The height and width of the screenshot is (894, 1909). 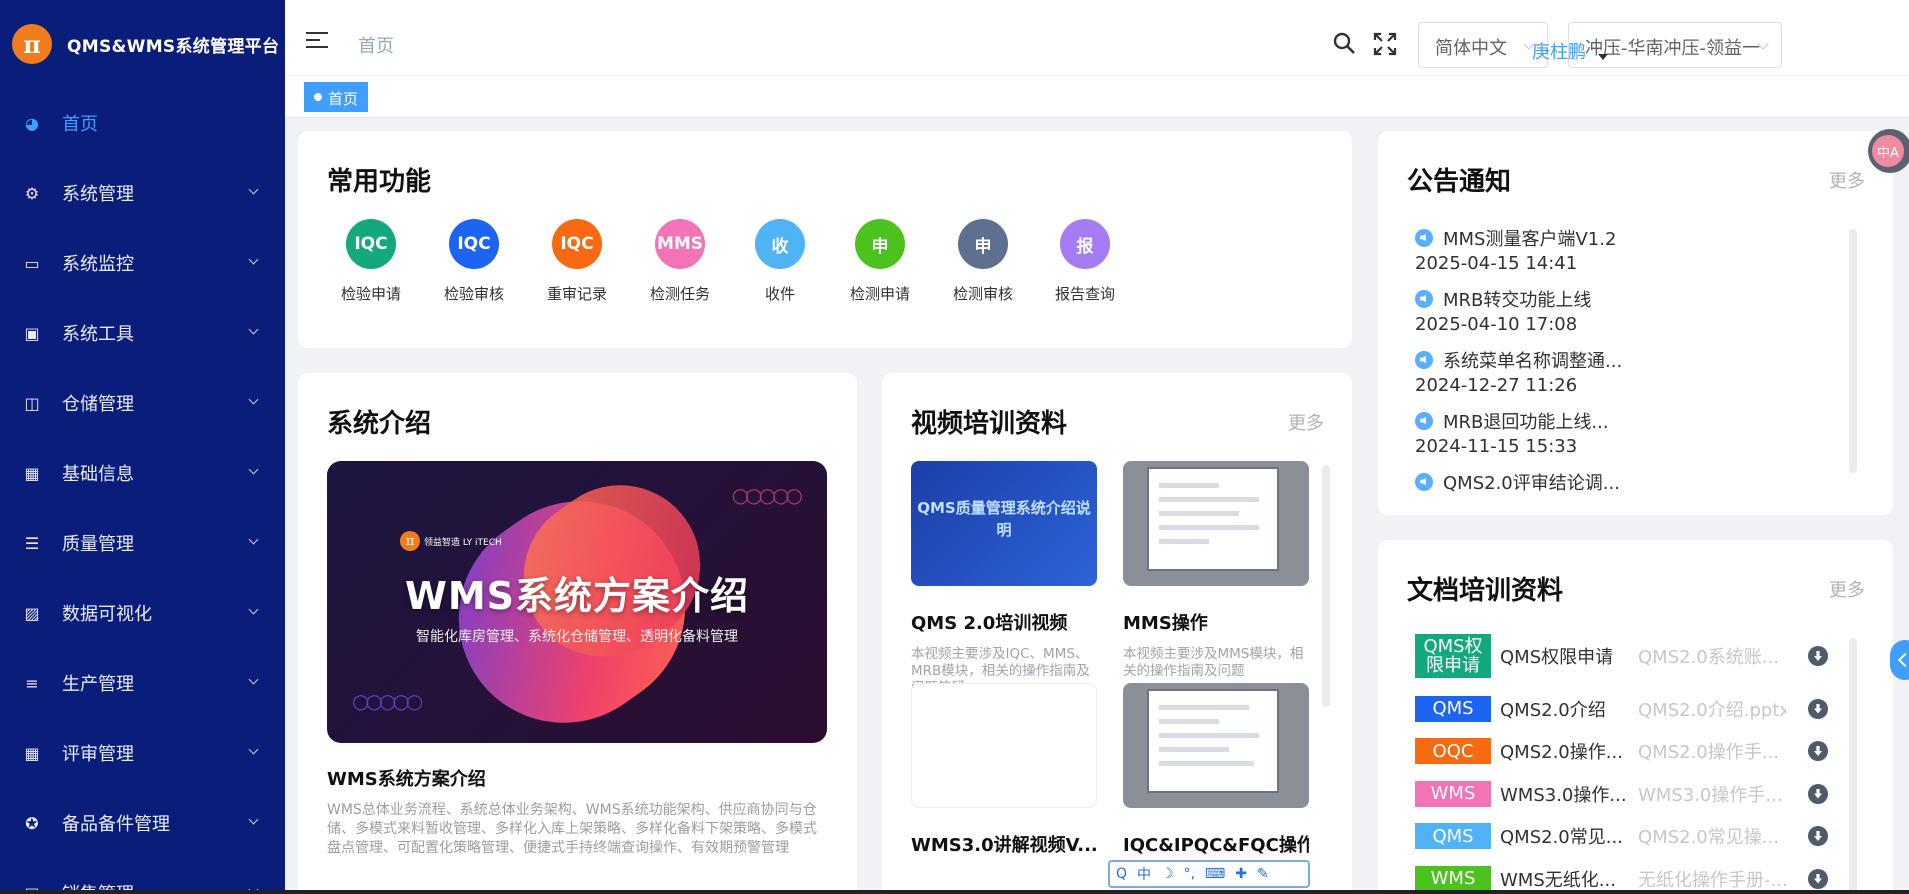 What do you see at coordinates (1385, 44) in the screenshot?
I see `fullscreen-icon` at bounding box center [1385, 44].